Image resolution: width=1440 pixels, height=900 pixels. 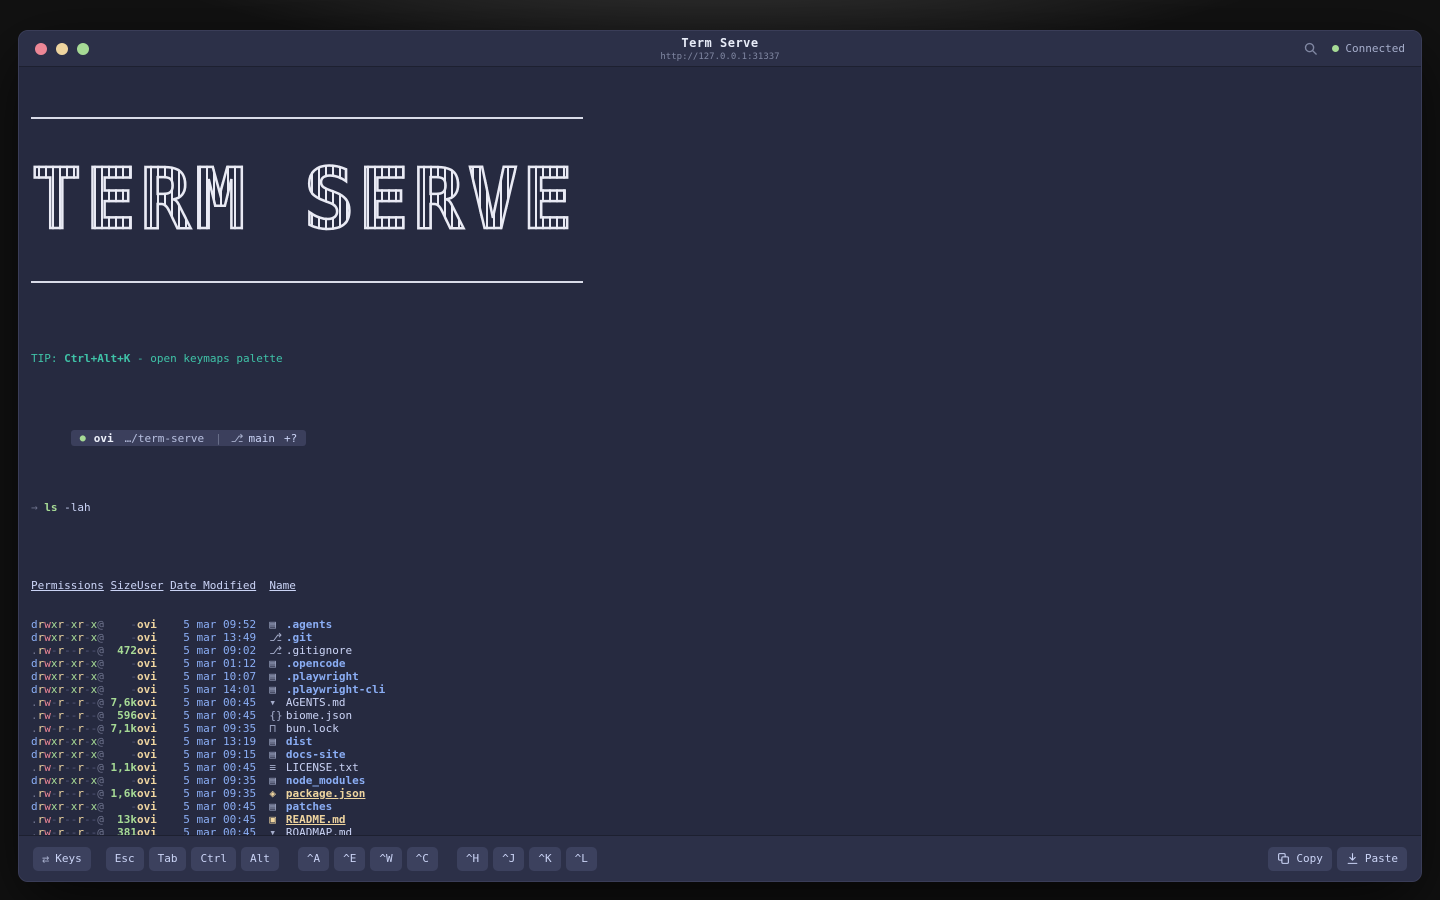 I want to click on connection-label: Connected, so click(x=1375, y=48).